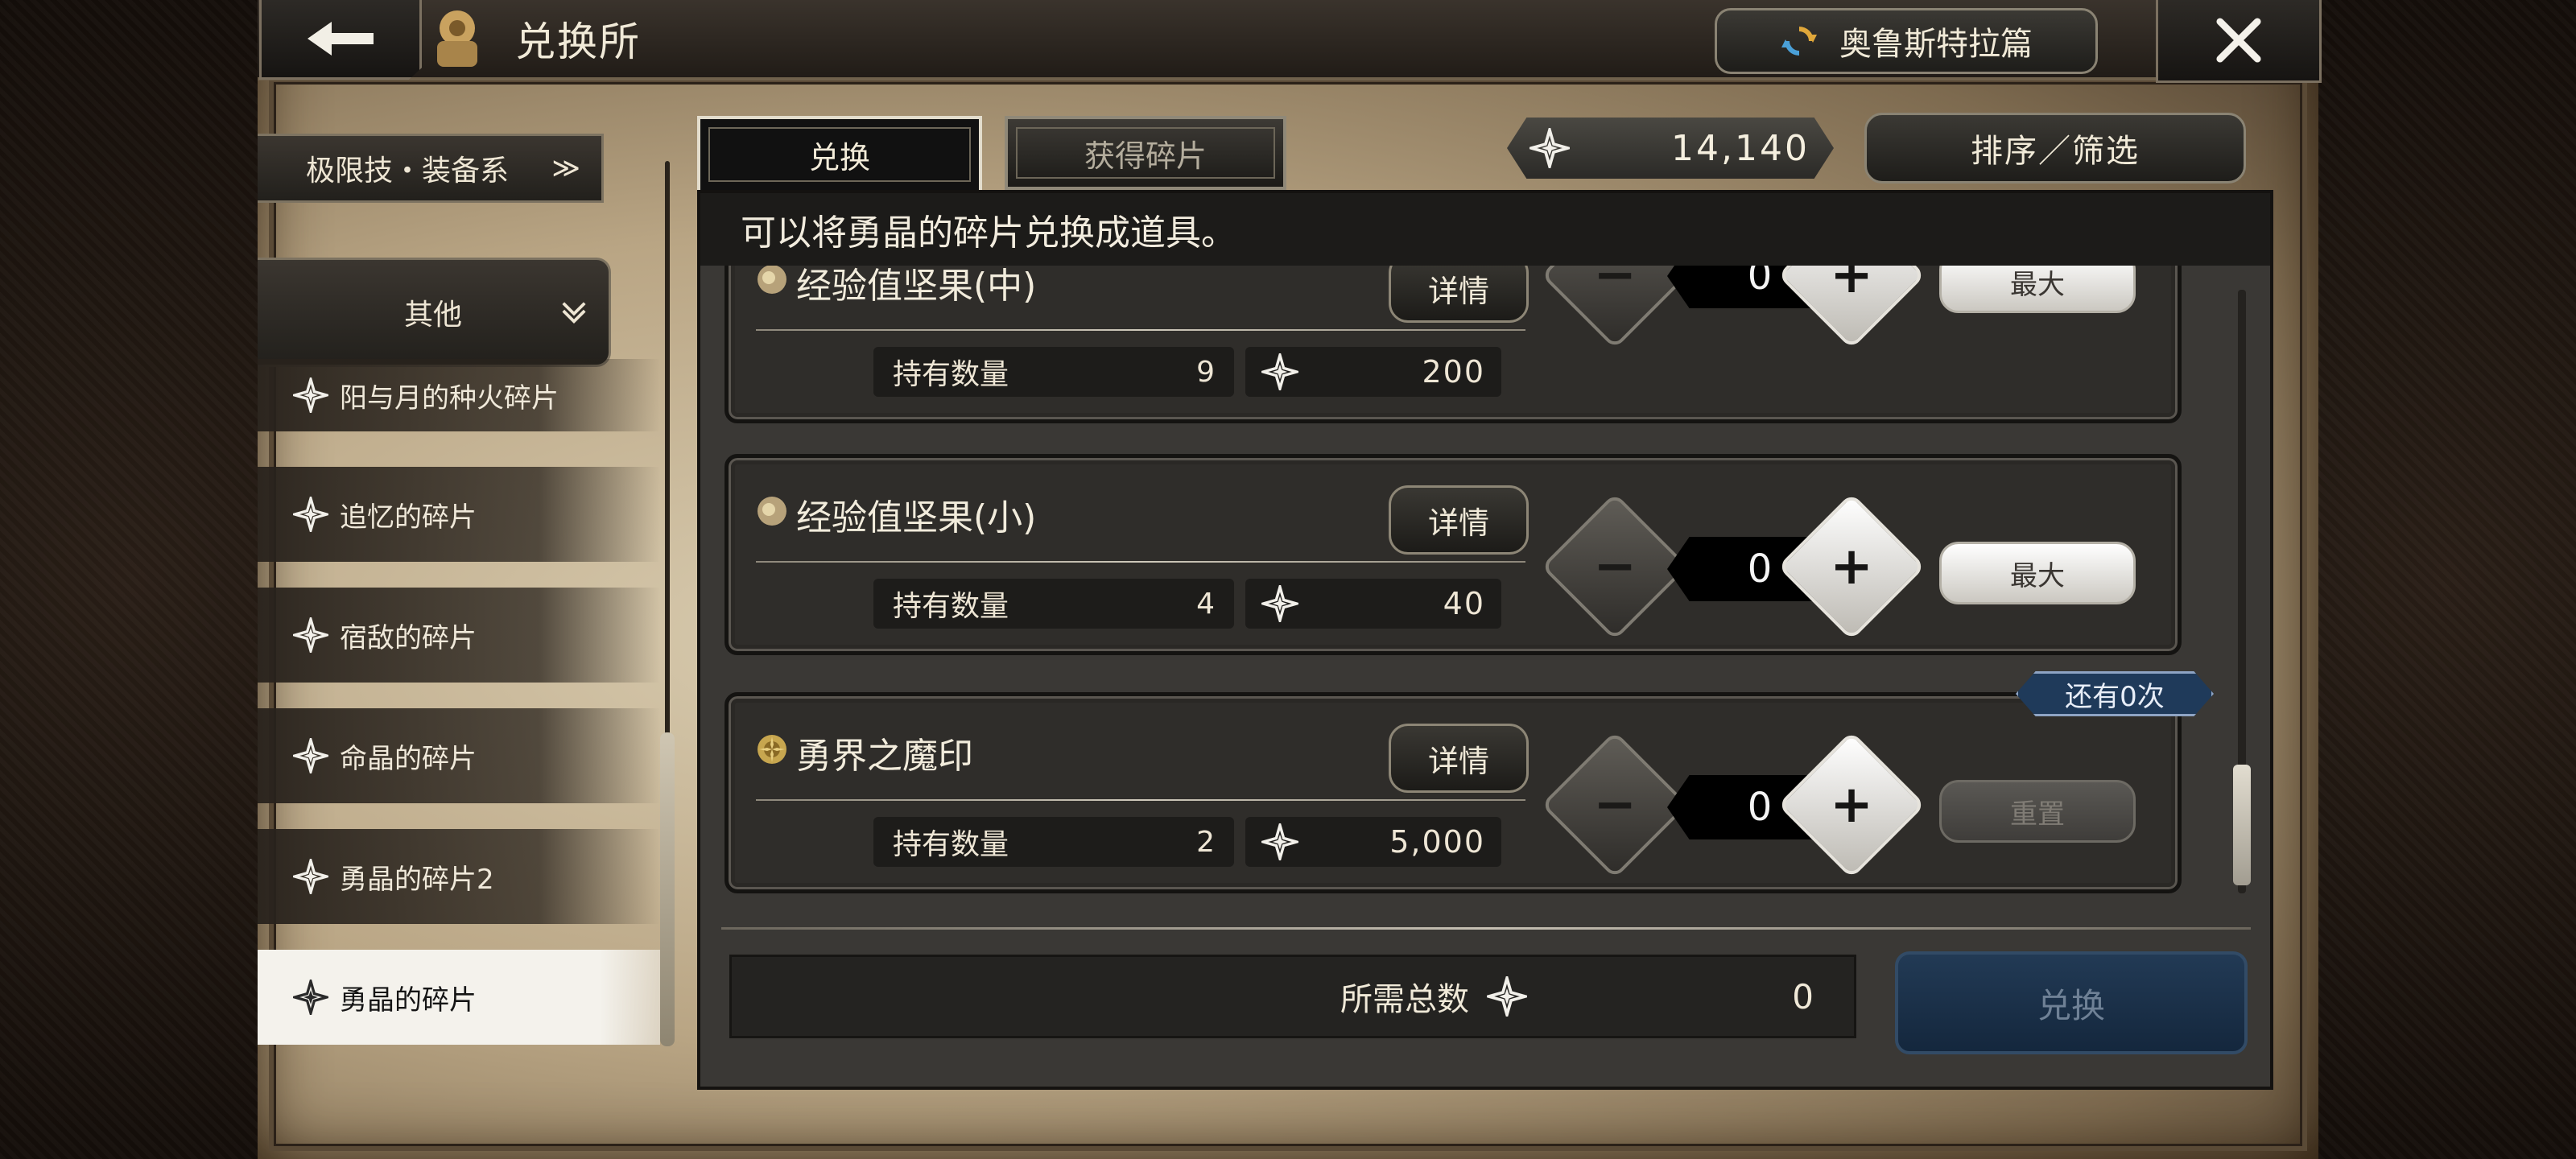  I want to click on owned-count-box: 持有数量 4, so click(1053, 604).